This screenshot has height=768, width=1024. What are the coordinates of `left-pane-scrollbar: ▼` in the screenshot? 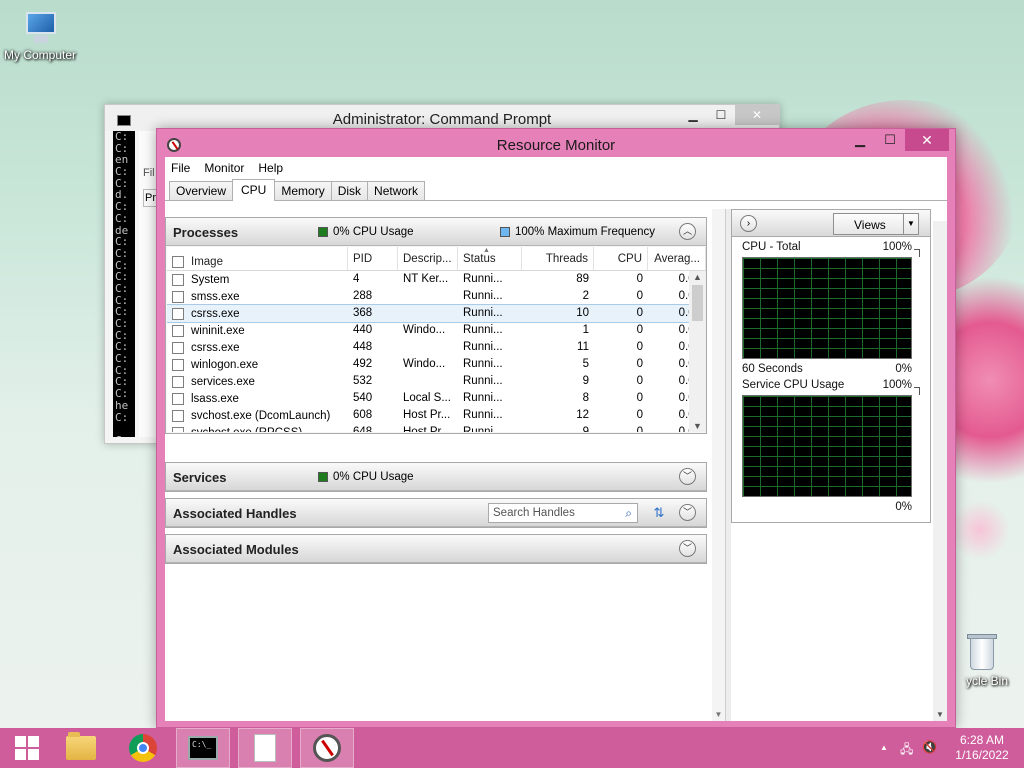 It's located at (718, 465).